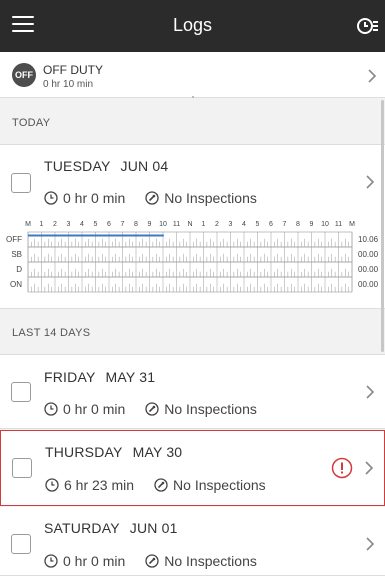 Image resolution: width=385 pixels, height=576 pixels. I want to click on log-date: THURSDAY MAY 30, so click(113, 452).